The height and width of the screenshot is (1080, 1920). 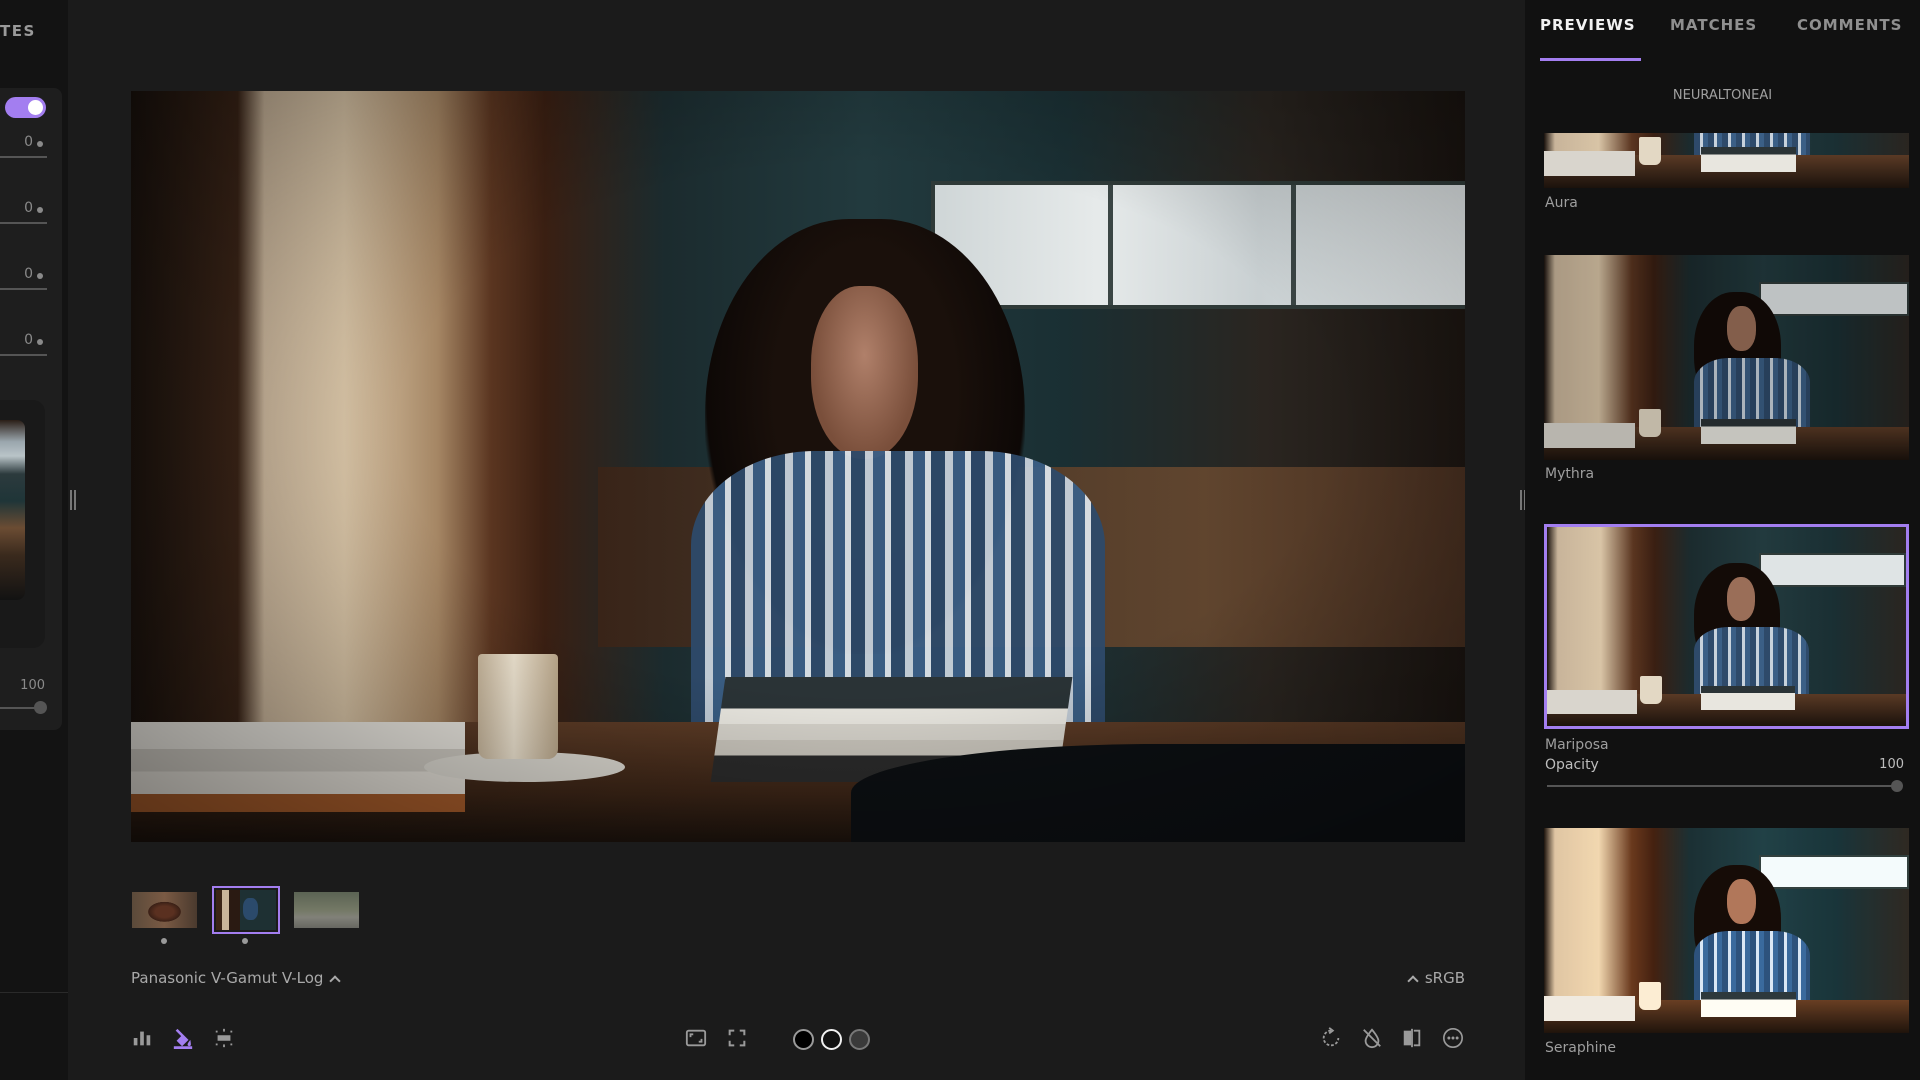 I want to click on left-preview-image, so click(x=12, y=510).